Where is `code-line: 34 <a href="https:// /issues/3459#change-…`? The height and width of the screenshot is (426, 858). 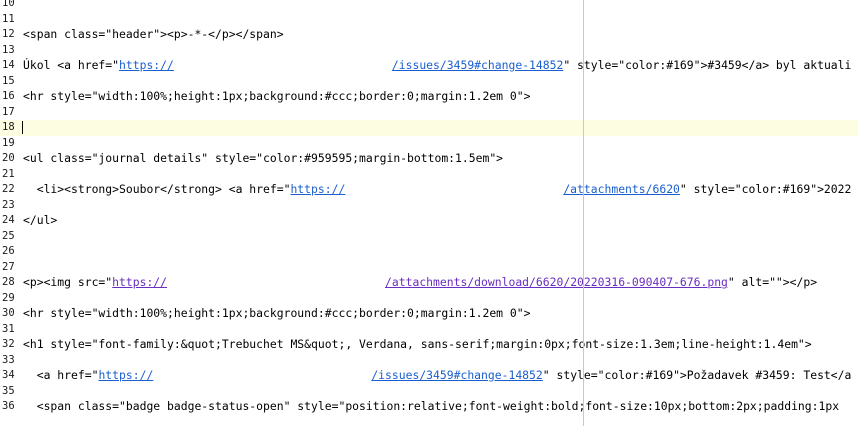 code-line: 34 <a href="https:// /issues/3459#change-… is located at coordinates (429, 376).